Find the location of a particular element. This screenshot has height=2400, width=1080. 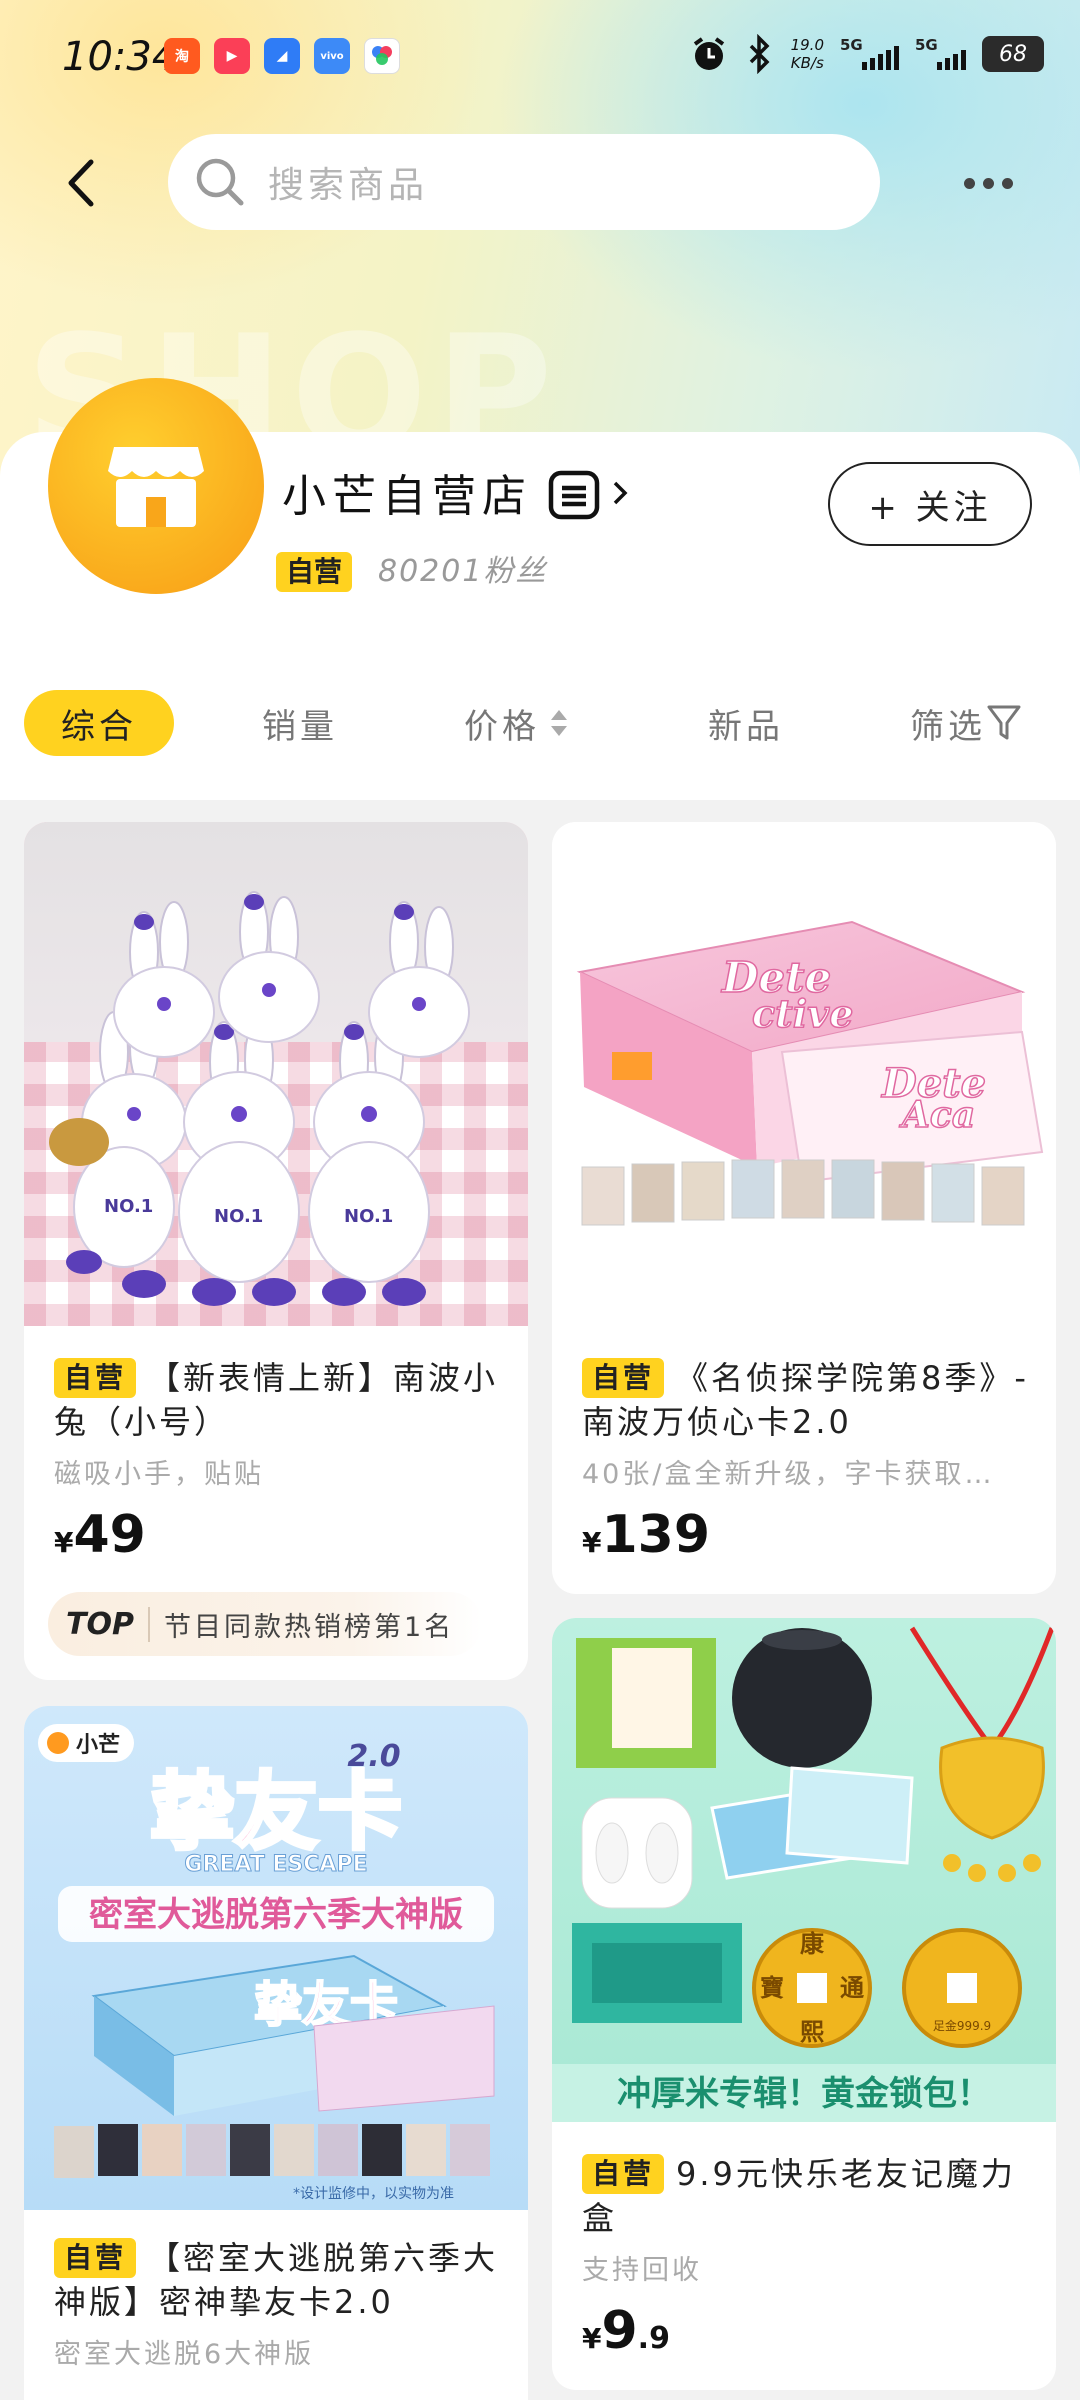

shop-icon is located at coordinates (156, 487).